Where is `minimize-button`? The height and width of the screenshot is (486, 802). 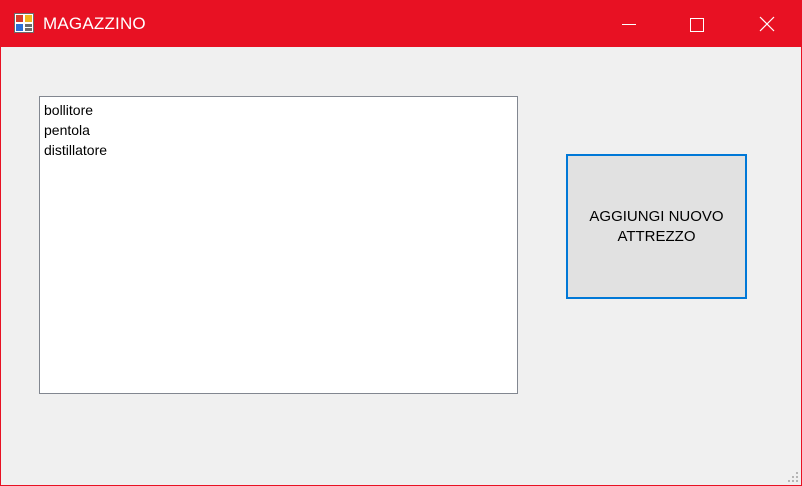
minimize-button is located at coordinates (628, 24).